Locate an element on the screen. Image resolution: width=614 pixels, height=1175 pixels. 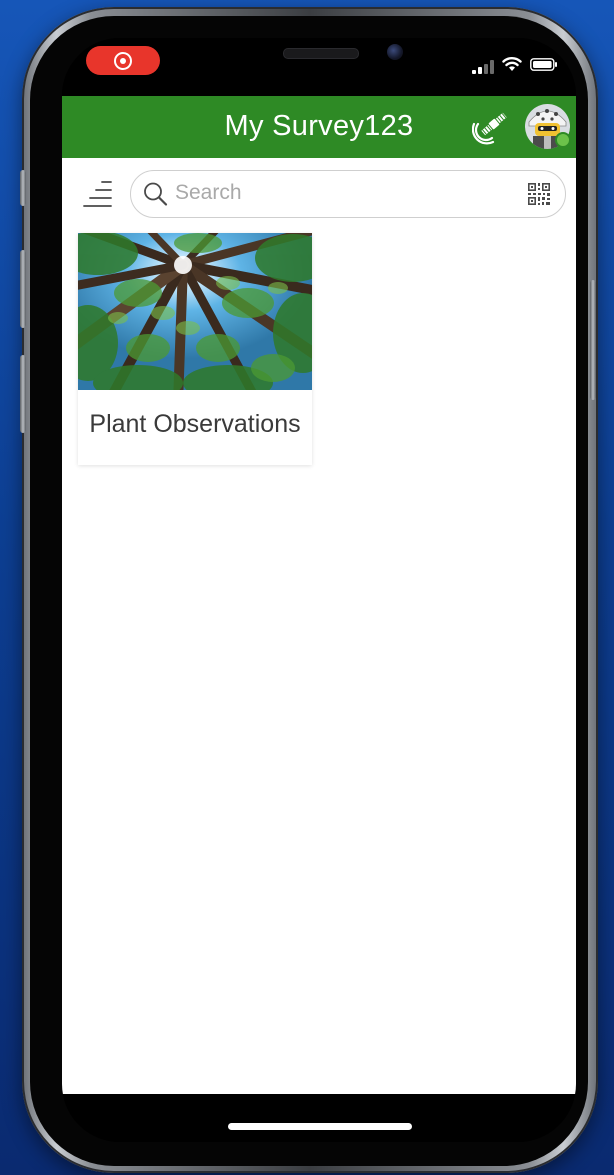
search-input is located at coordinates (340, 193).